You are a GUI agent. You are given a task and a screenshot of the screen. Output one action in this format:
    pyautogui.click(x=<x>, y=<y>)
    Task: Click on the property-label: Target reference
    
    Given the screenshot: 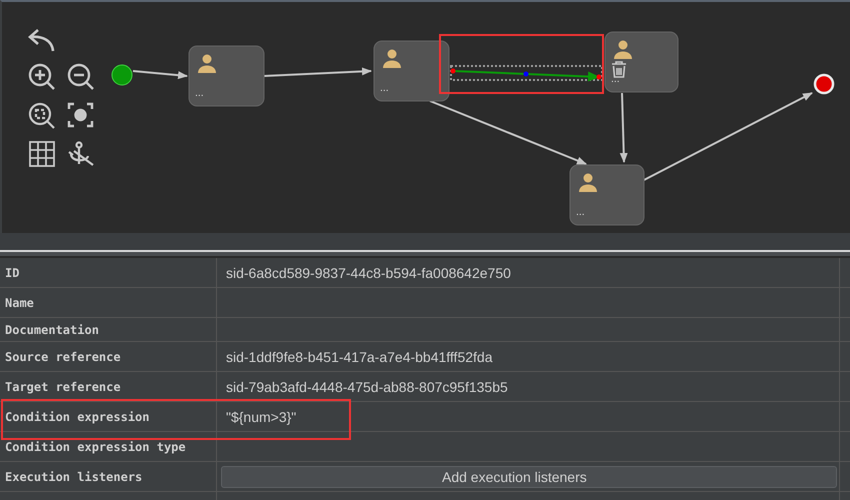 What is the action you would take?
    pyautogui.click(x=108, y=386)
    